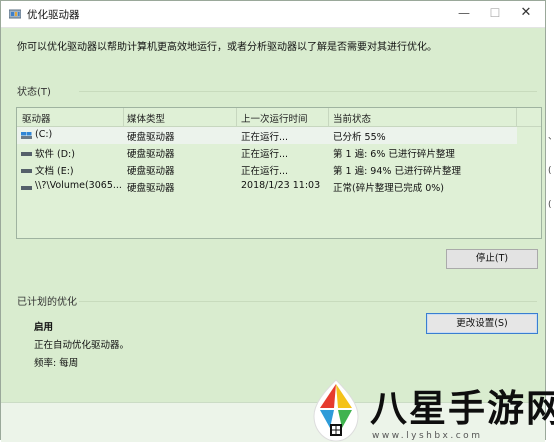 The image size is (554, 446). I want to click on site-watermark: 八星手游网 www.lyshbx.com, so click(428, 412).